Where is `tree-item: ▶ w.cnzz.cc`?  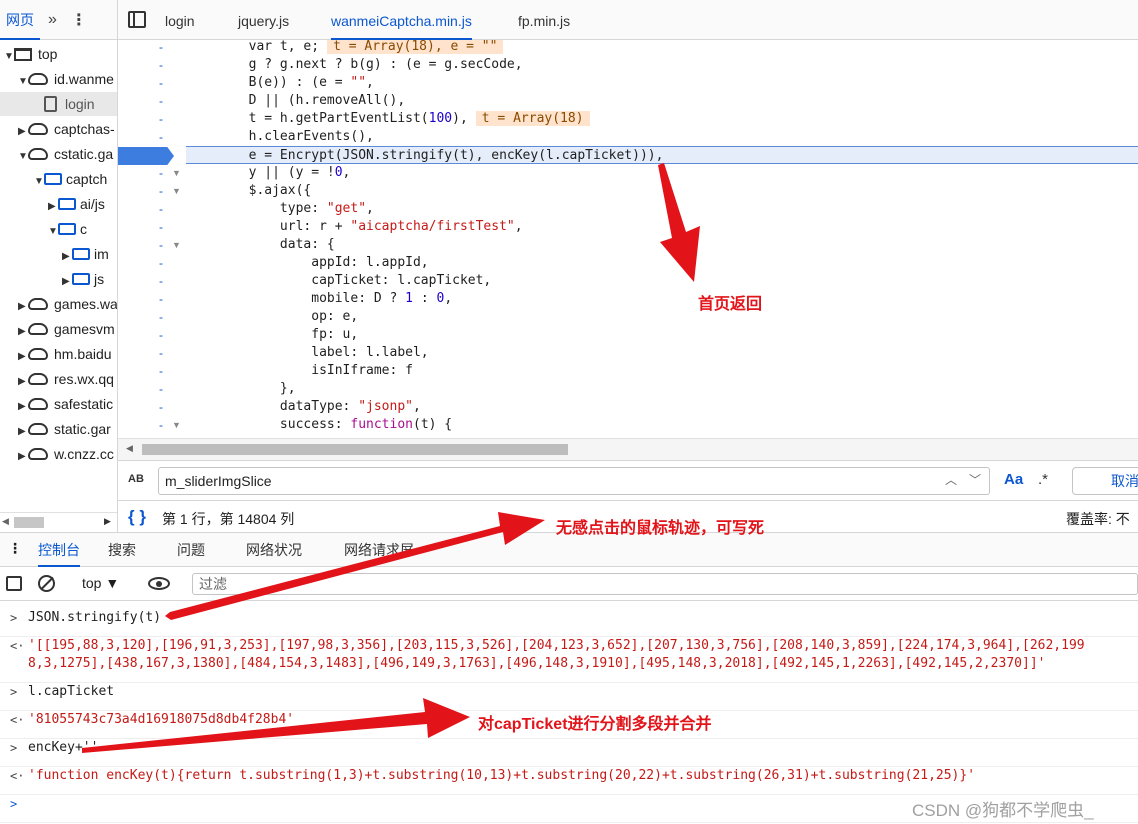 tree-item: ▶ w.cnzz.cc is located at coordinates (57, 454).